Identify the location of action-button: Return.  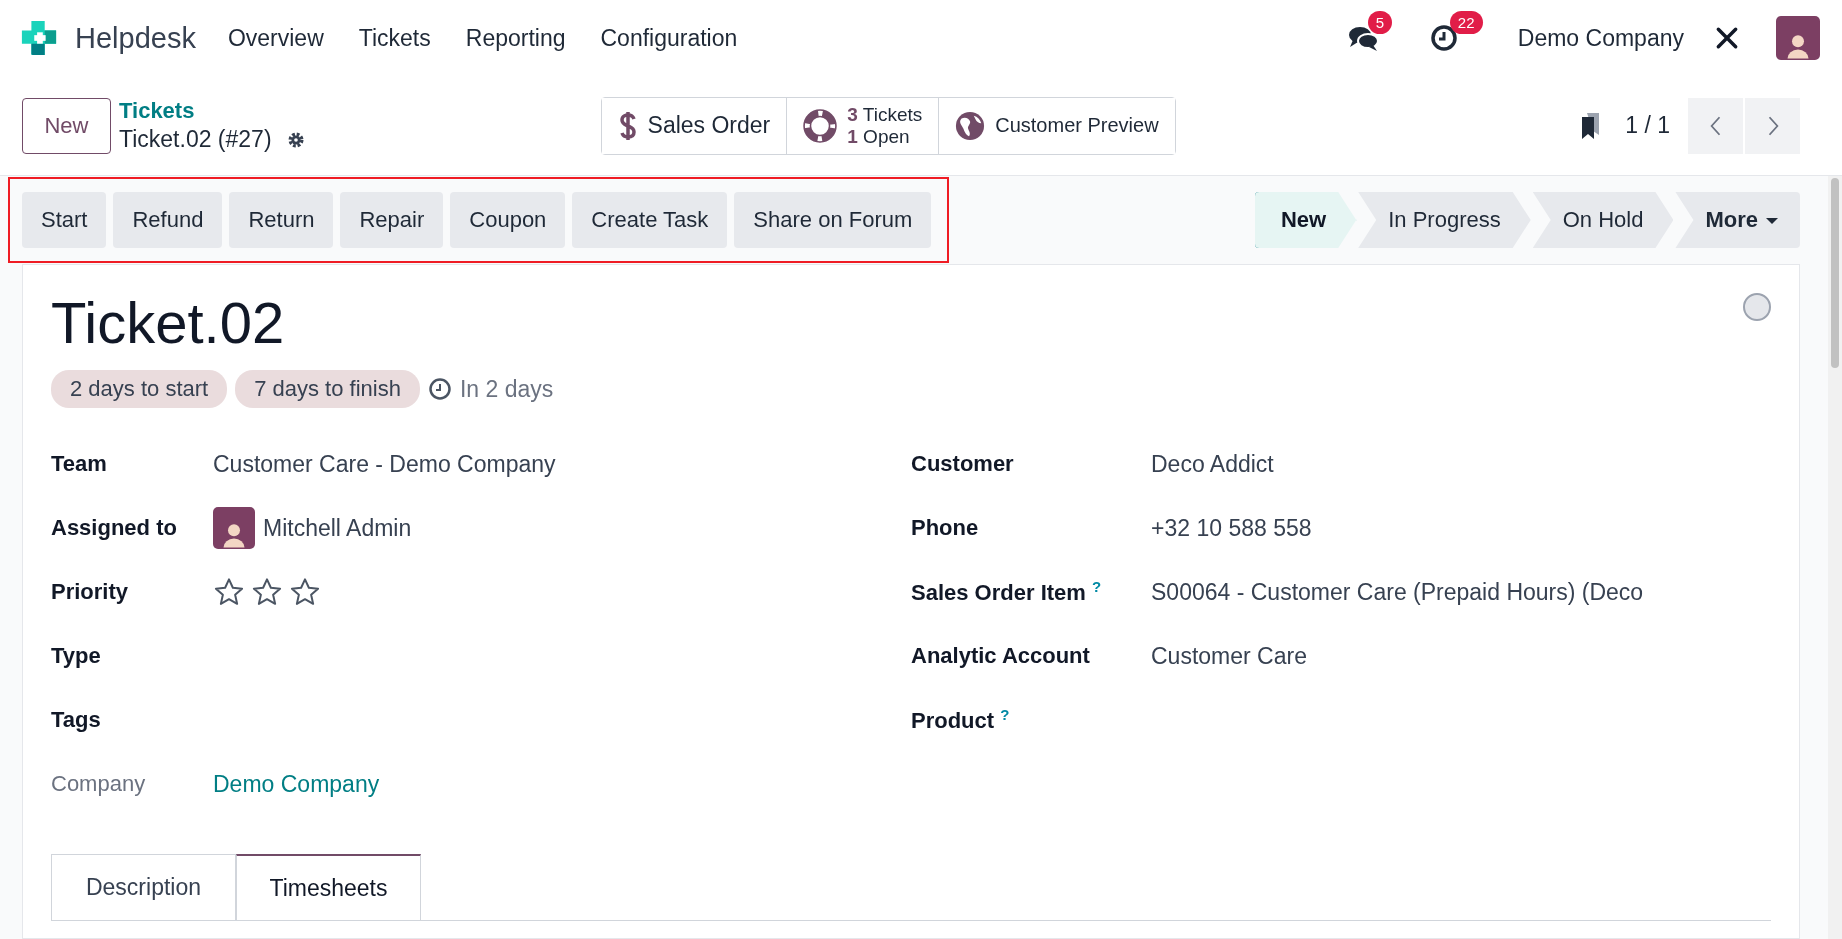
(281, 220).